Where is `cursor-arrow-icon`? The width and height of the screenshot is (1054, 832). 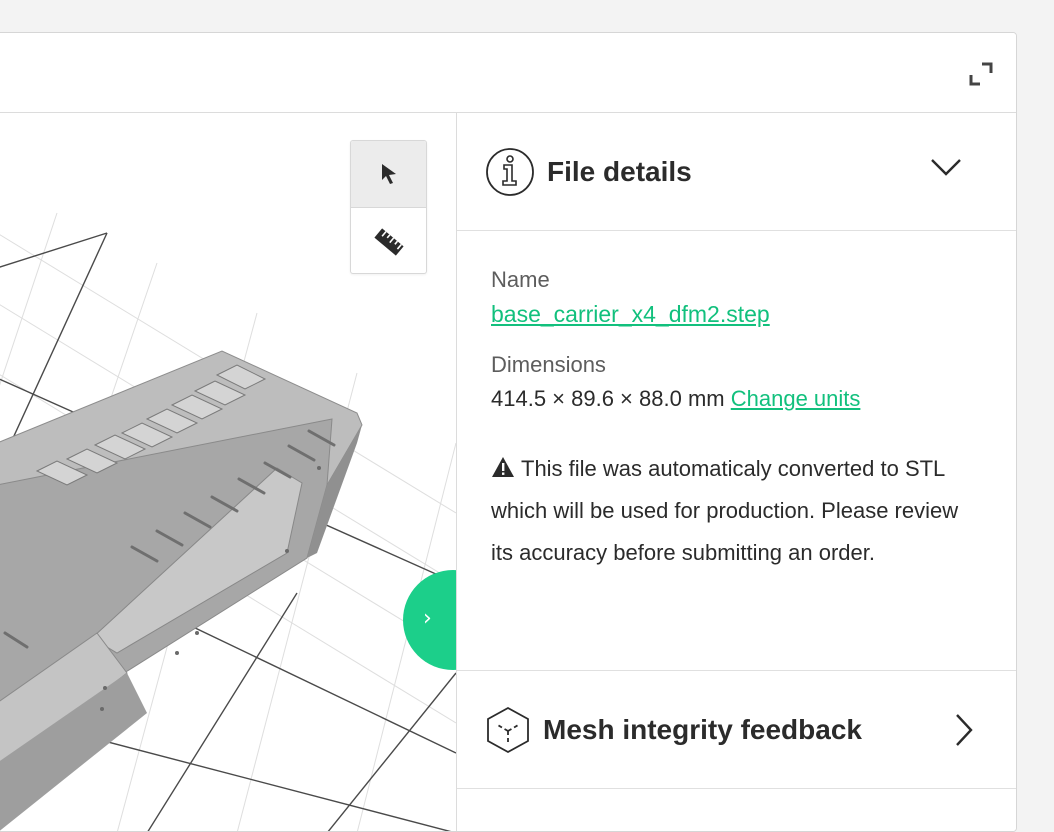
cursor-arrow-icon is located at coordinates (388, 174).